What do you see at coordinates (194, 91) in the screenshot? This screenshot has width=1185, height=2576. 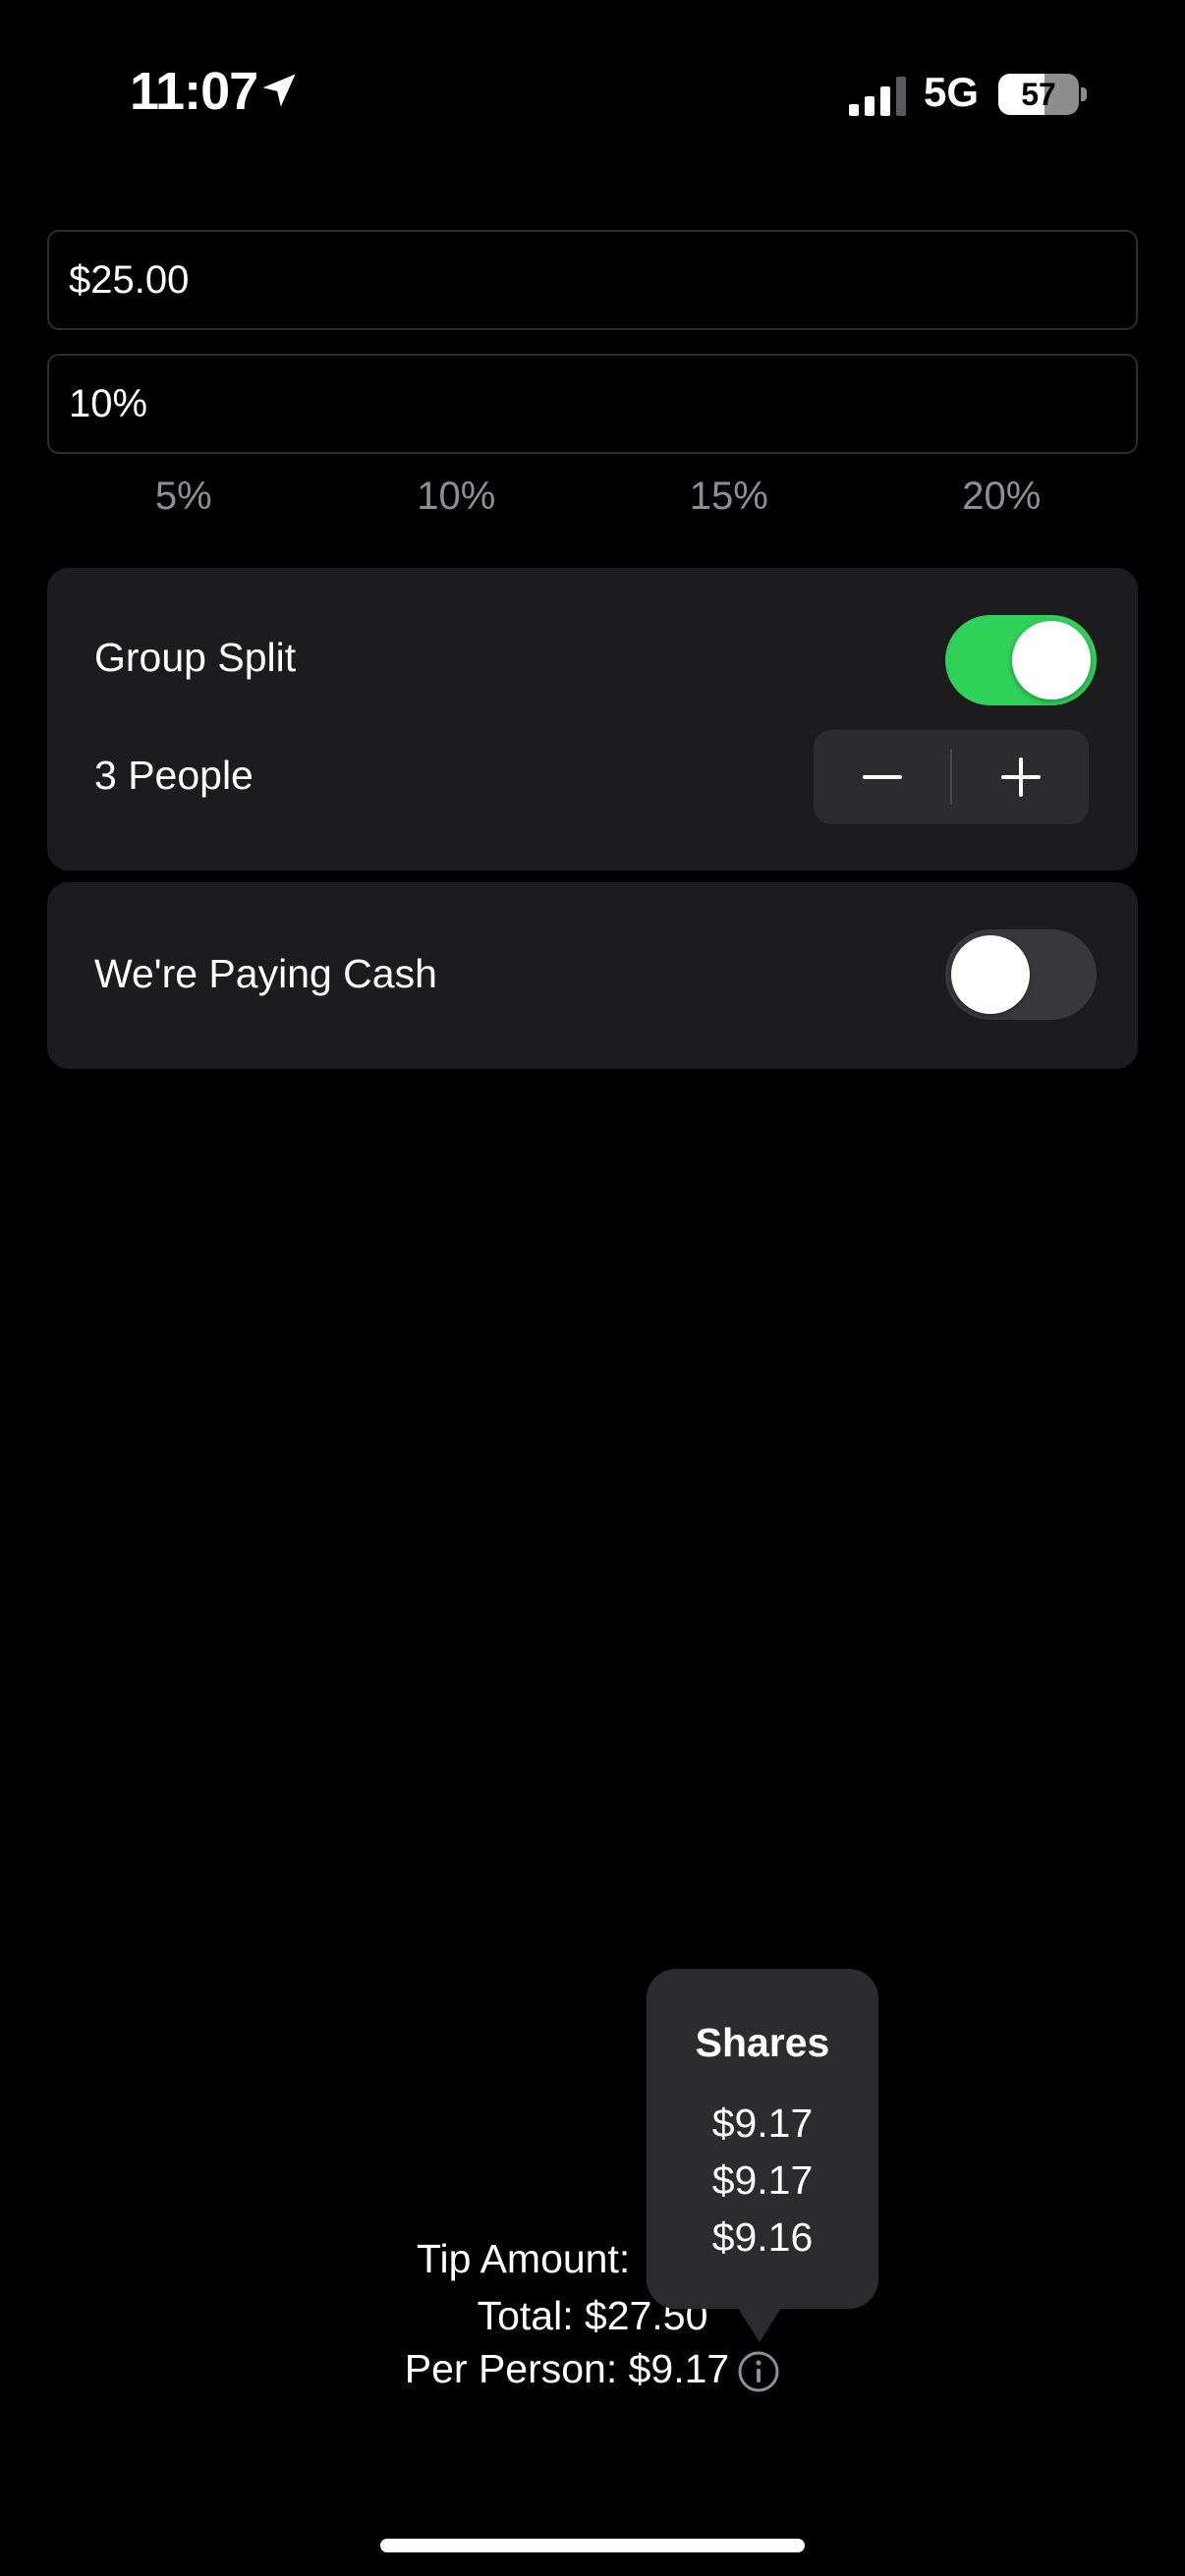 I see `status-time: 11:07` at bounding box center [194, 91].